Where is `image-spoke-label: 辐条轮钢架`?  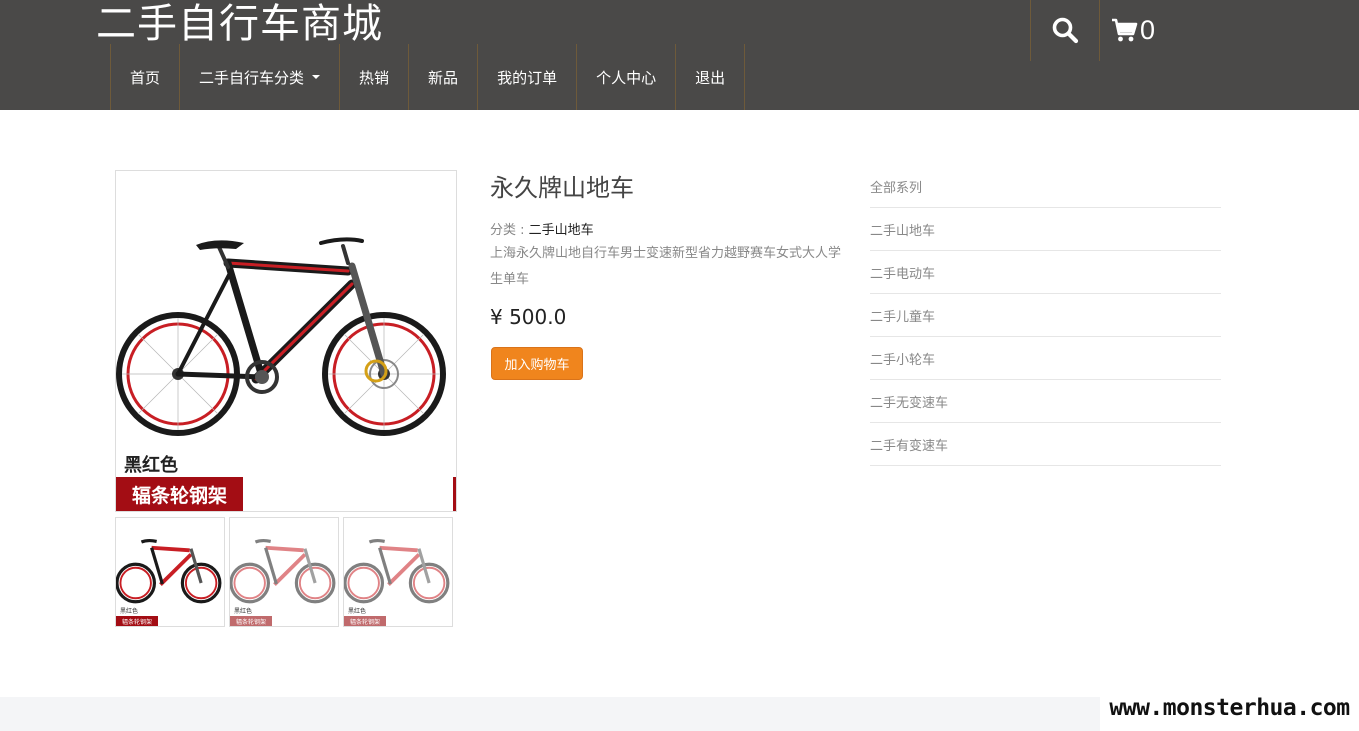
image-spoke-label: 辐条轮钢架 is located at coordinates (179, 494).